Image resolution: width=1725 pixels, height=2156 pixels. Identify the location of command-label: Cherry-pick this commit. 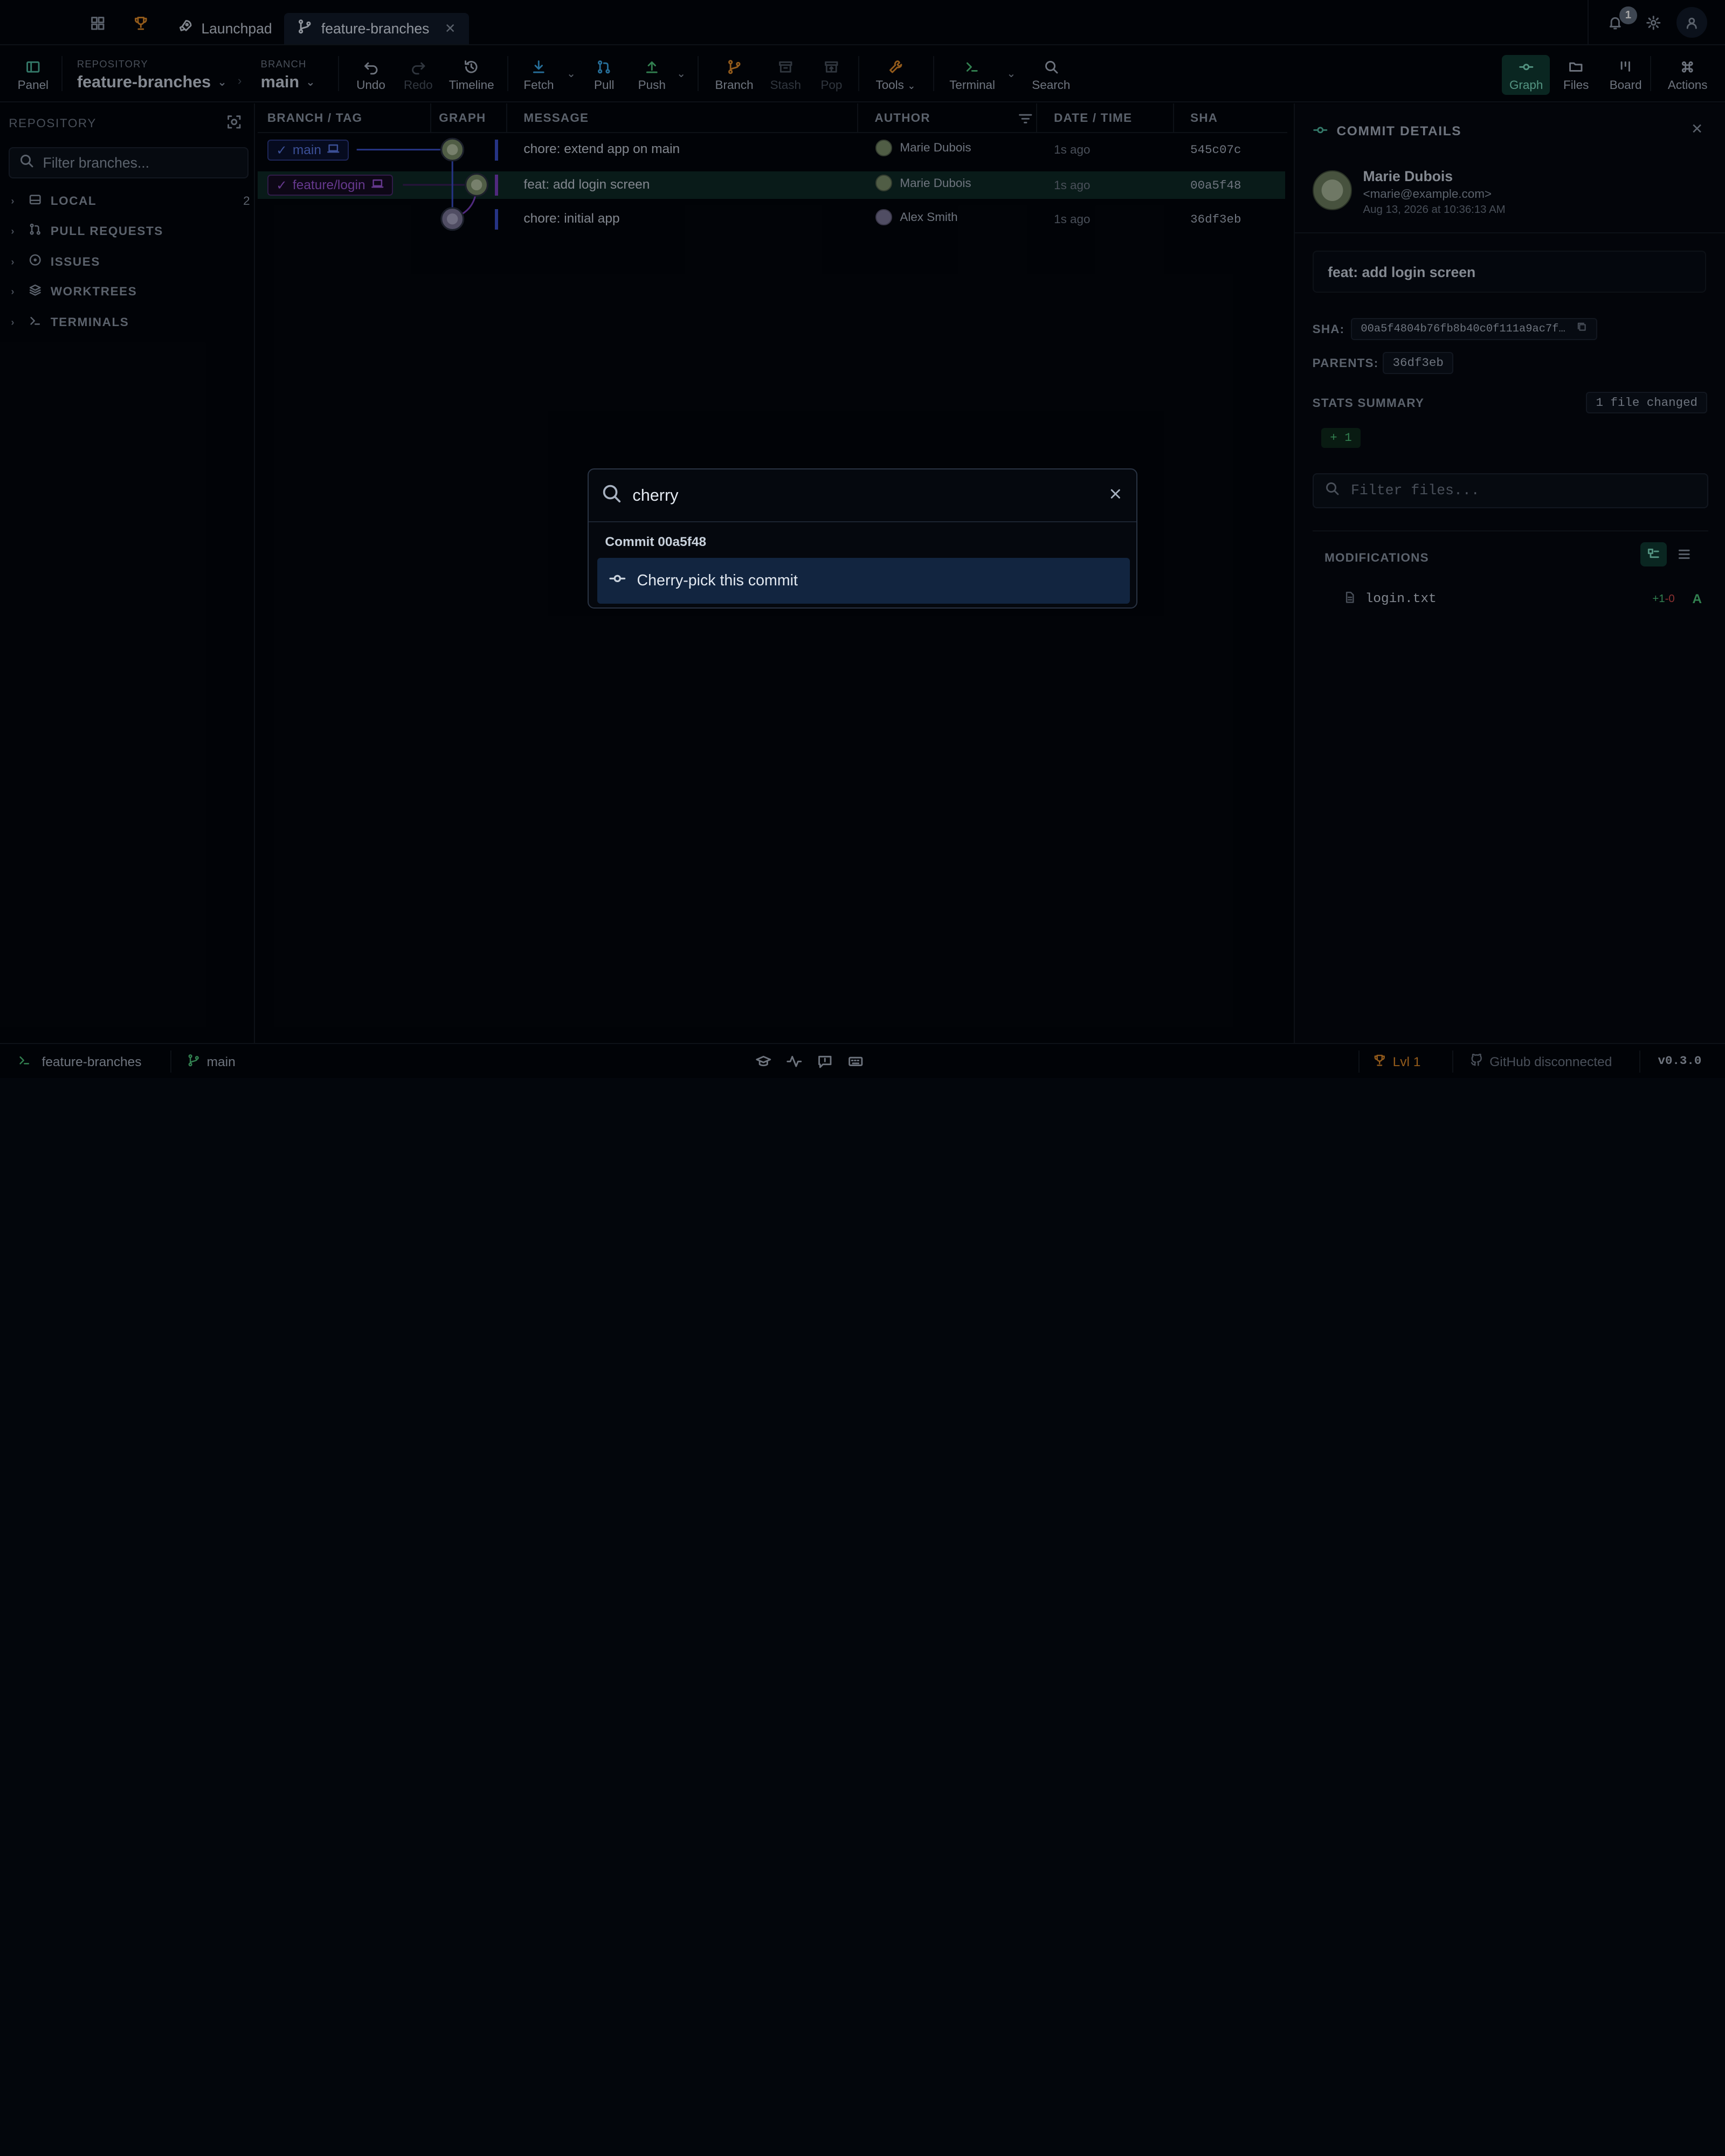
(717, 580).